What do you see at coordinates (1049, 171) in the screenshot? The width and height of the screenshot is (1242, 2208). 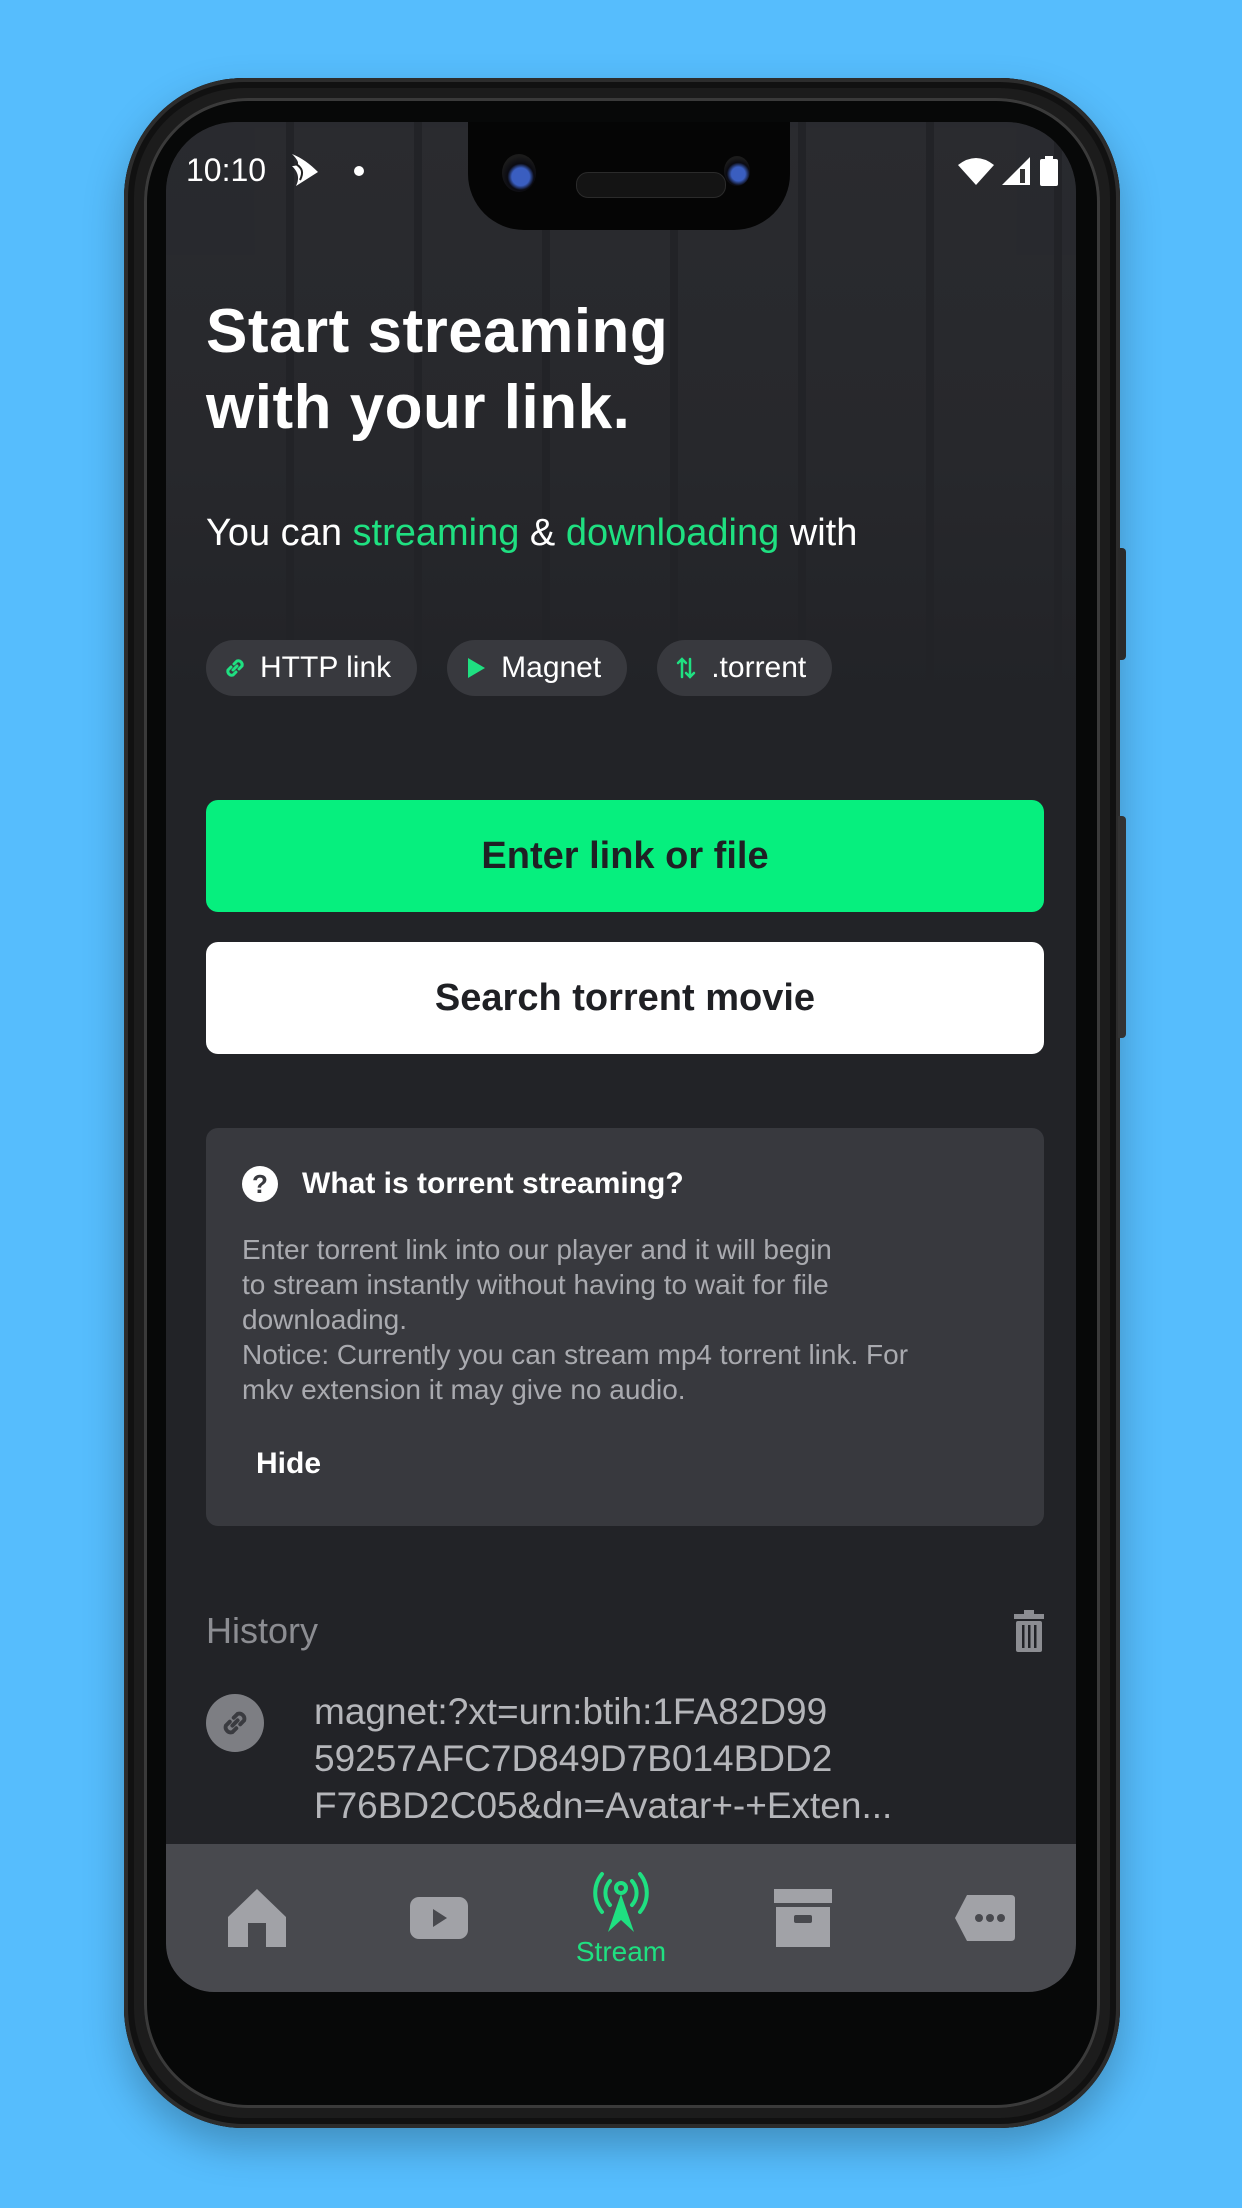 I see `battery-icon` at bounding box center [1049, 171].